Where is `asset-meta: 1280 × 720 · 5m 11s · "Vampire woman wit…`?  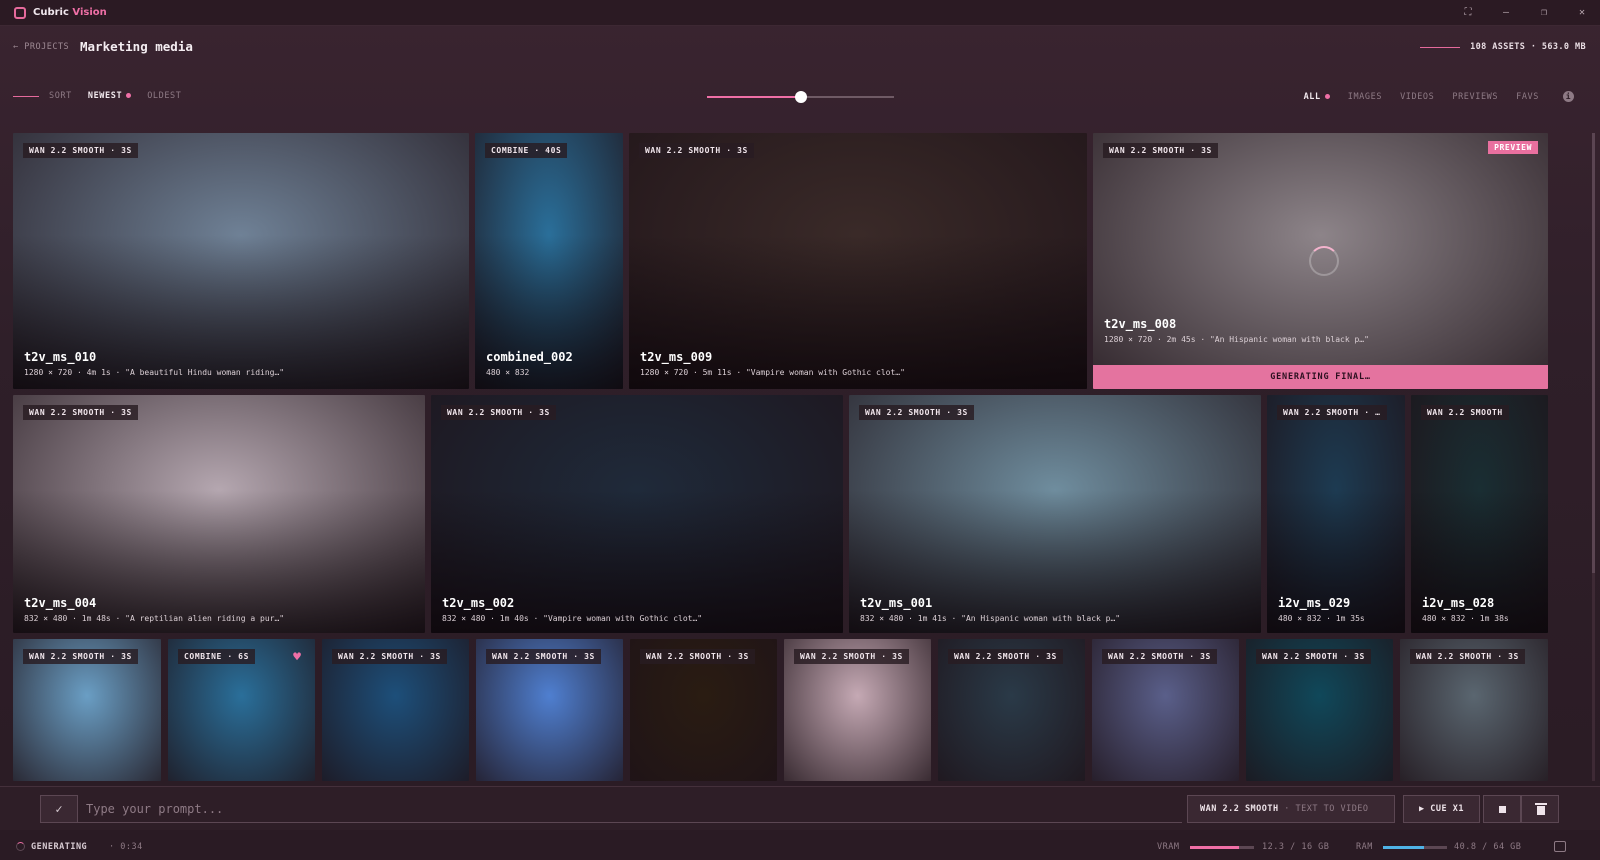 asset-meta: 1280 × 720 · 5m 11s · "Vampire woman wit… is located at coordinates (772, 372).